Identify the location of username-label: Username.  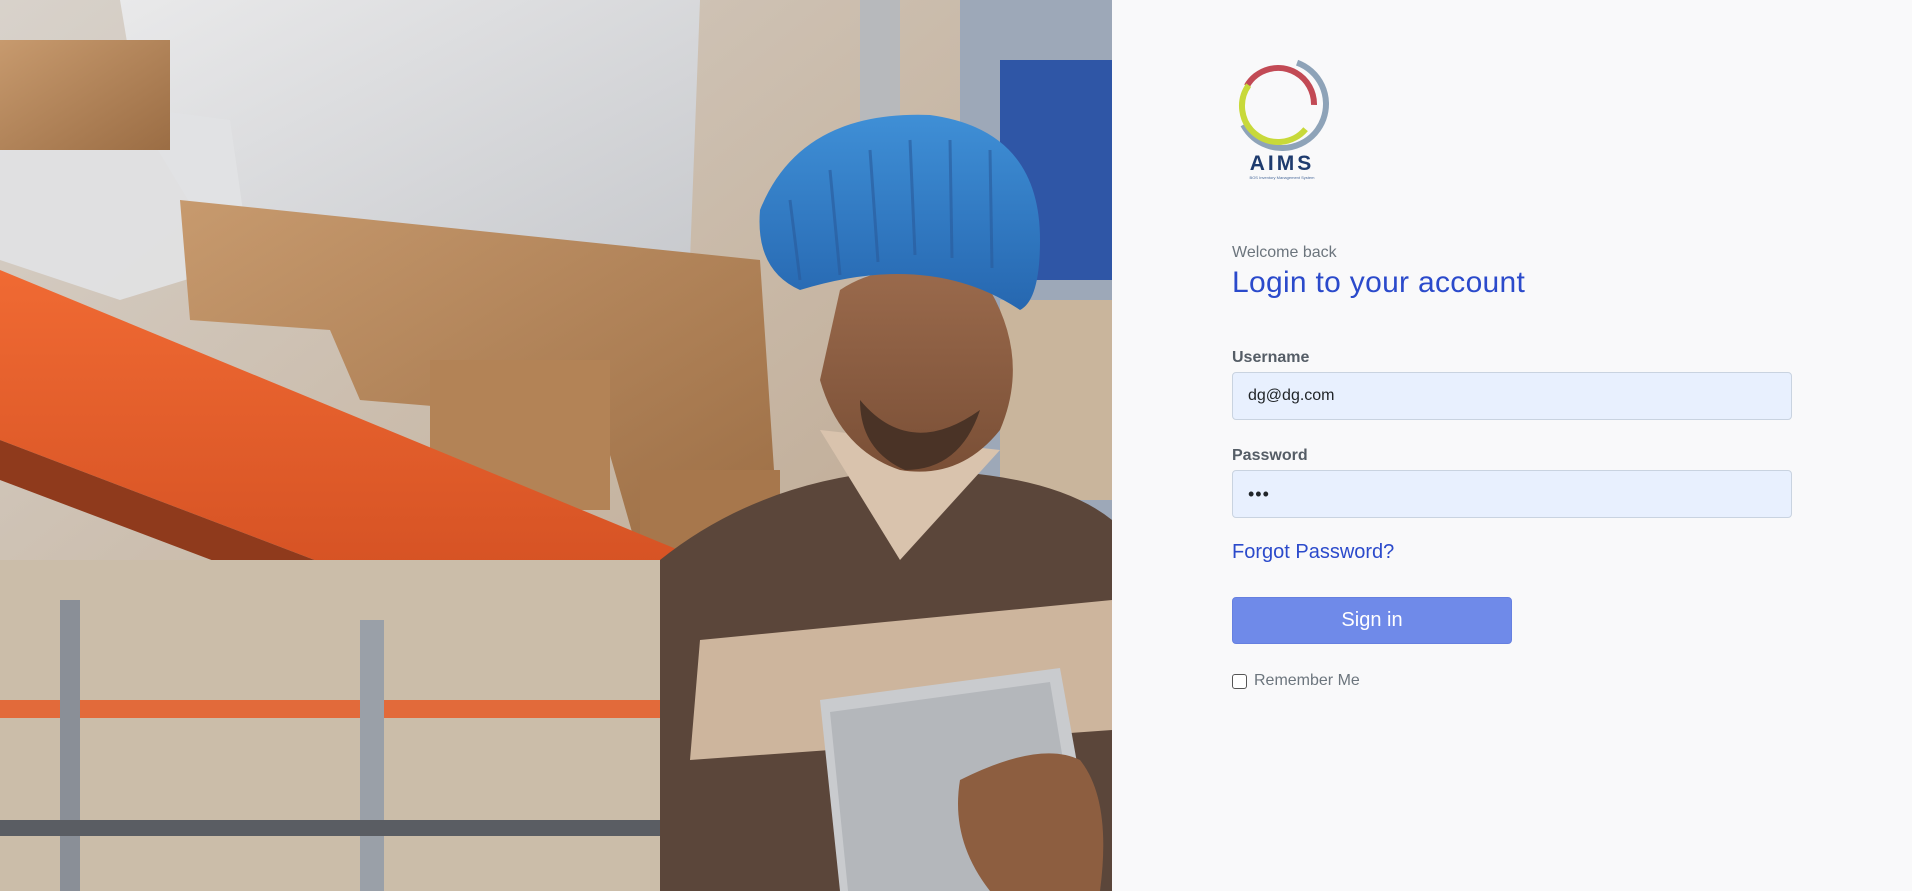
(1271, 357).